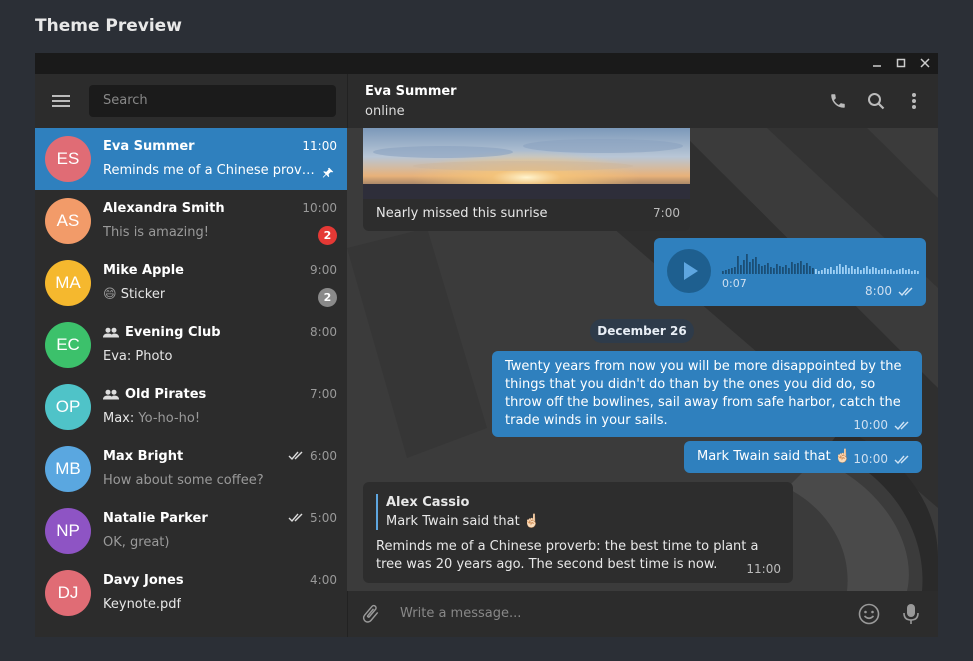 This screenshot has width=973, height=661. I want to click on photo-message: Nearly missed this sunrise 7:00, so click(526, 179).